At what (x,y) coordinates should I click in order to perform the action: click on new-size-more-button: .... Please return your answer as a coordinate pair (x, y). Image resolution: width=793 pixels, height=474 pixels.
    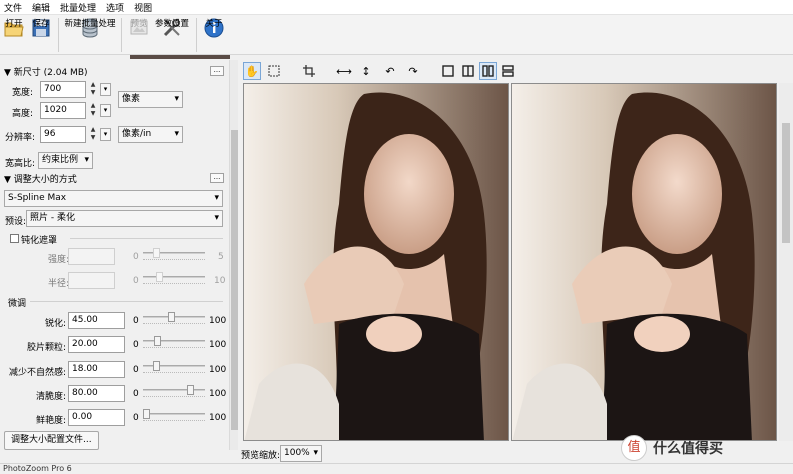
    Looking at the image, I should click on (217, 71).